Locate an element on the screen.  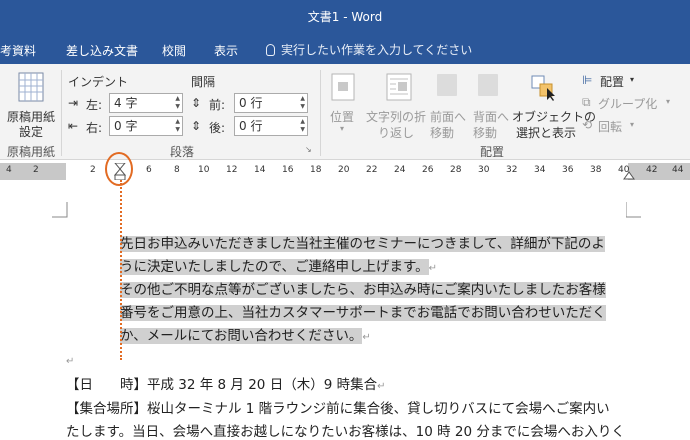
wrap-text-label-2: り返し is located at coordinates (396, 132).